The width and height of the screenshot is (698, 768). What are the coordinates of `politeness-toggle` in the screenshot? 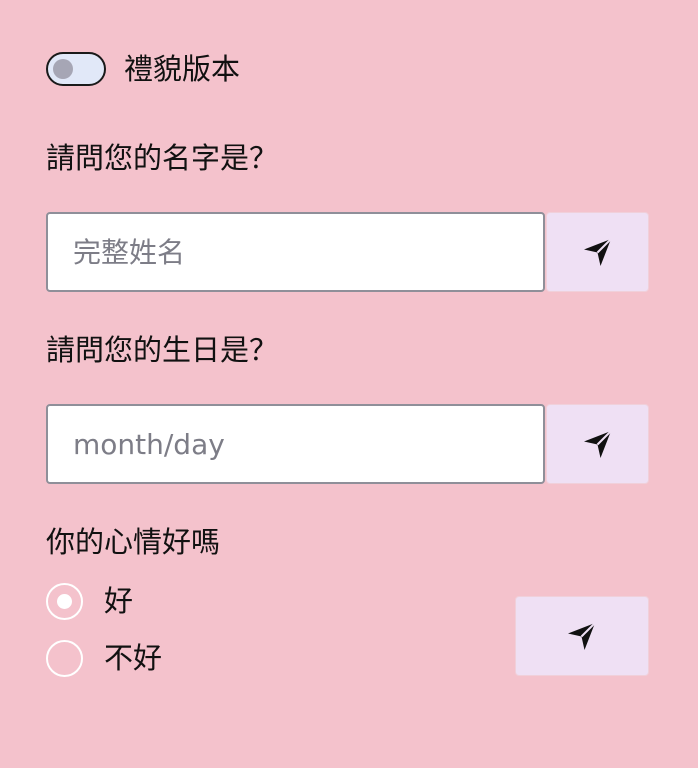 It's located at (76, 69).